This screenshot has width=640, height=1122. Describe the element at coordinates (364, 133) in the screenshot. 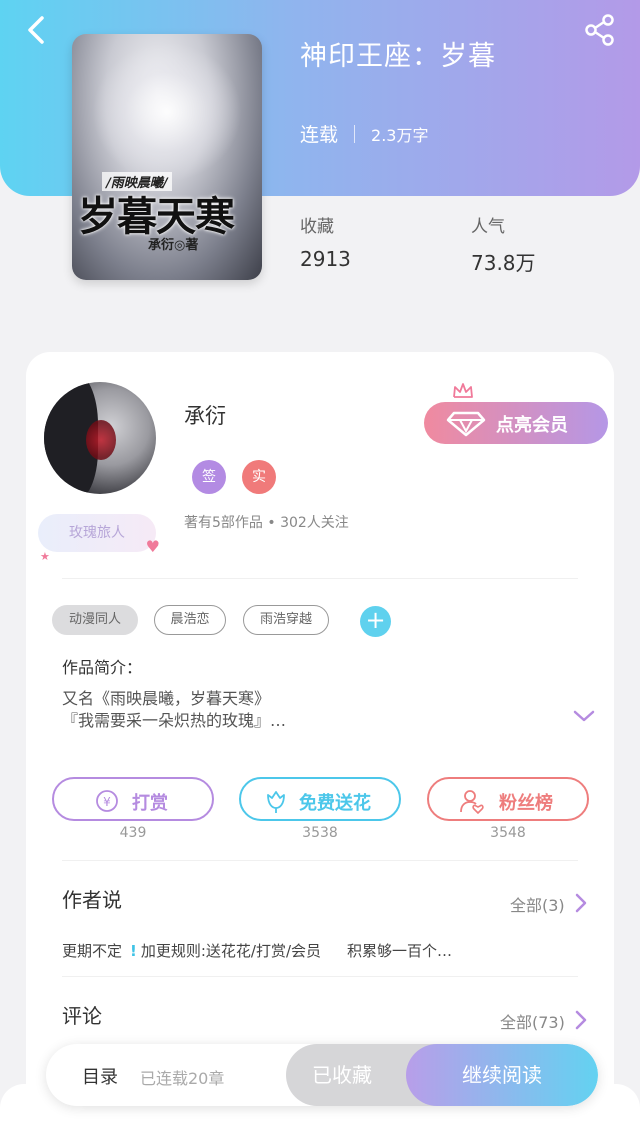

I see `book-meta: 连载 2.3万字` at that location.